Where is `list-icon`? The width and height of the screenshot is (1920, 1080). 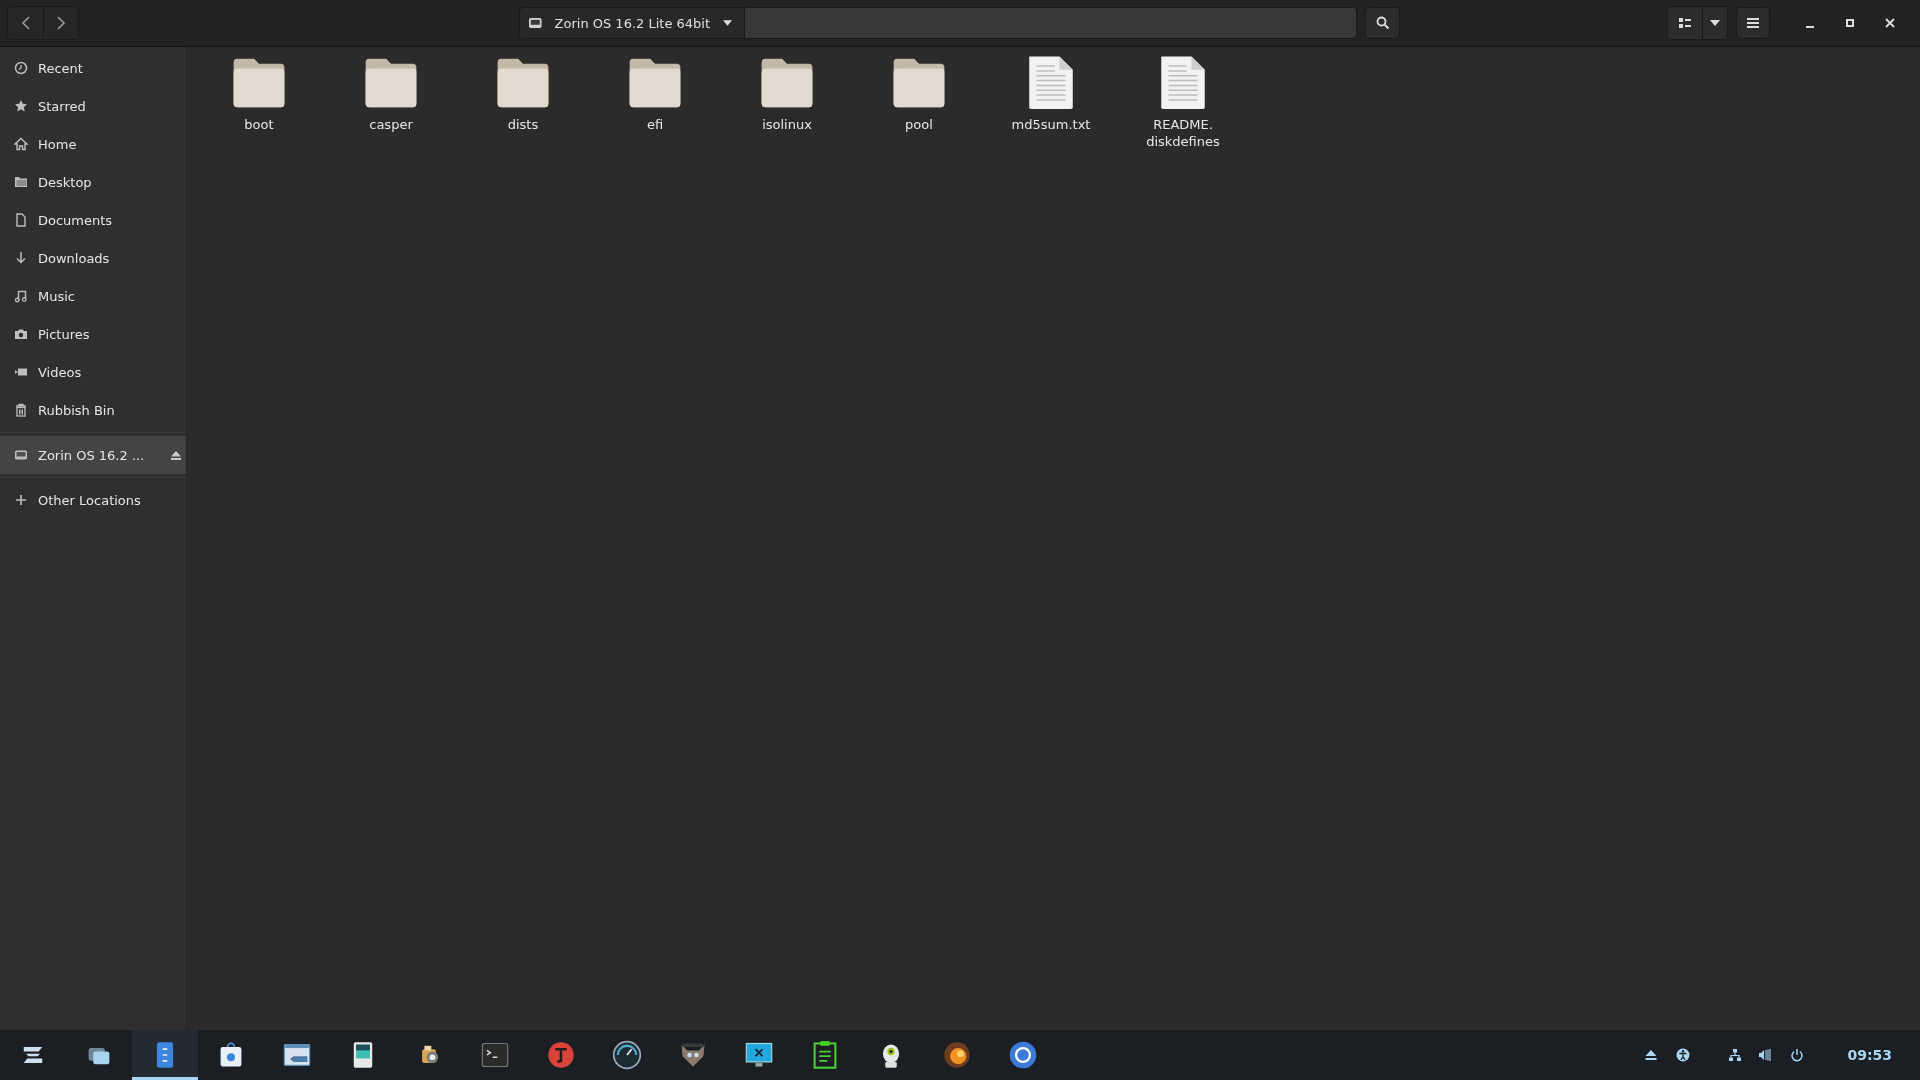 list-icon is located at coordinates (1685, 23).